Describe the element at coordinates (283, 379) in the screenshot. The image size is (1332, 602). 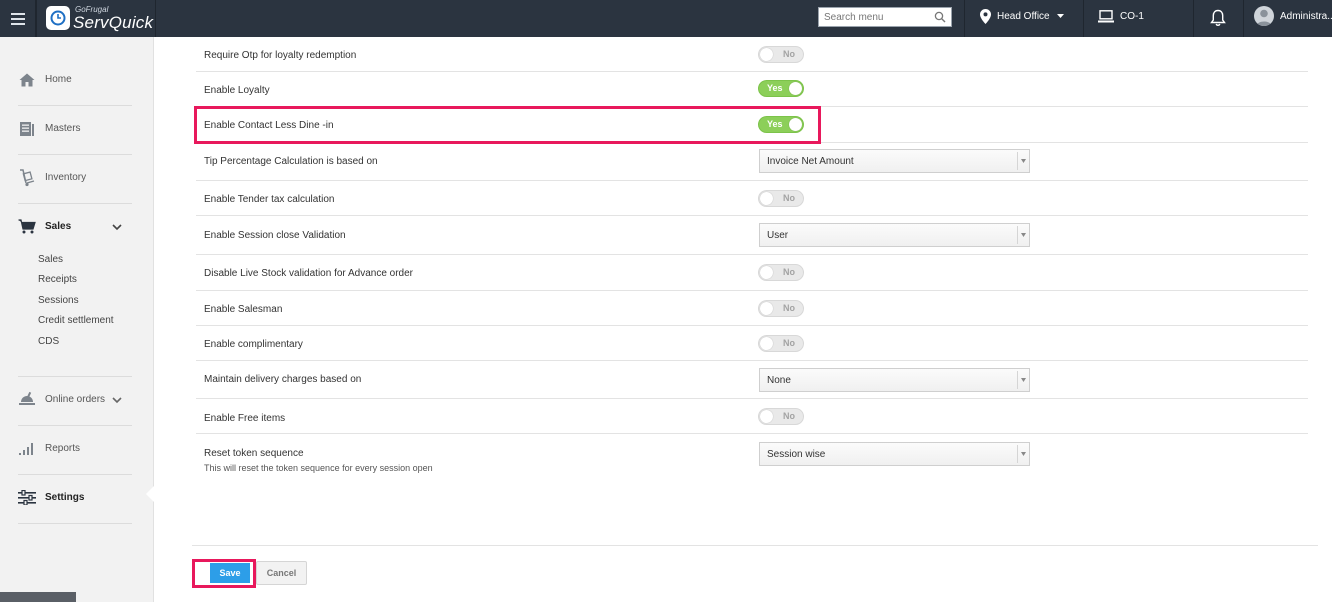
I see `setting-label: Maintain delivery charges based on` at that location.